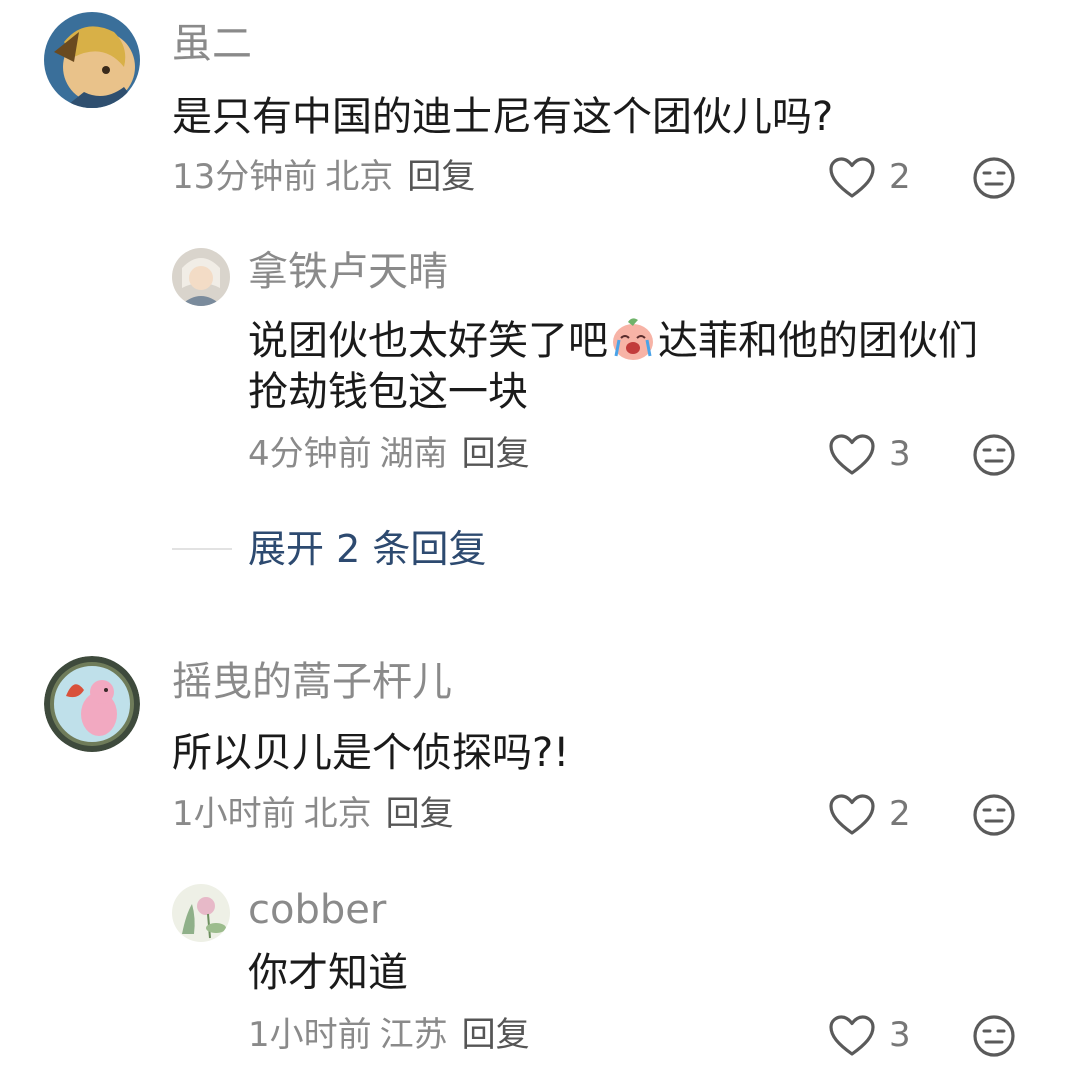  I want to click on reply-text-part: 说团伙也太好笑了吧, so click(428, 341).